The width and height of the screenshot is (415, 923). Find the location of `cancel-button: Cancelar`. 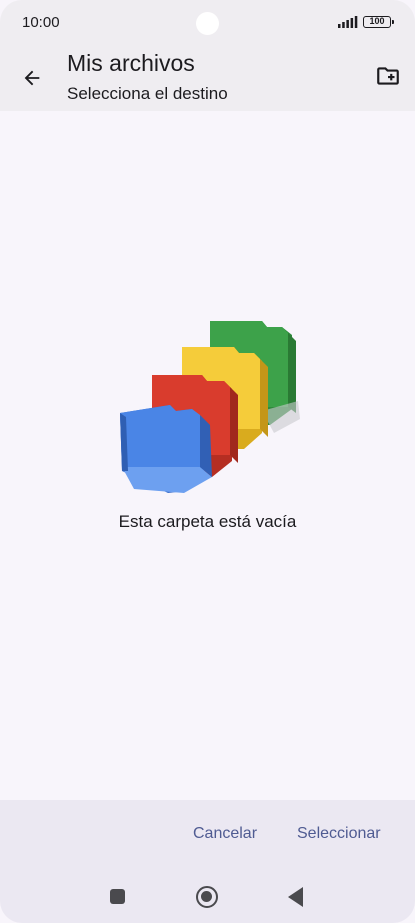

cancel-button: Cancelar is located at coordinates (225, 834).